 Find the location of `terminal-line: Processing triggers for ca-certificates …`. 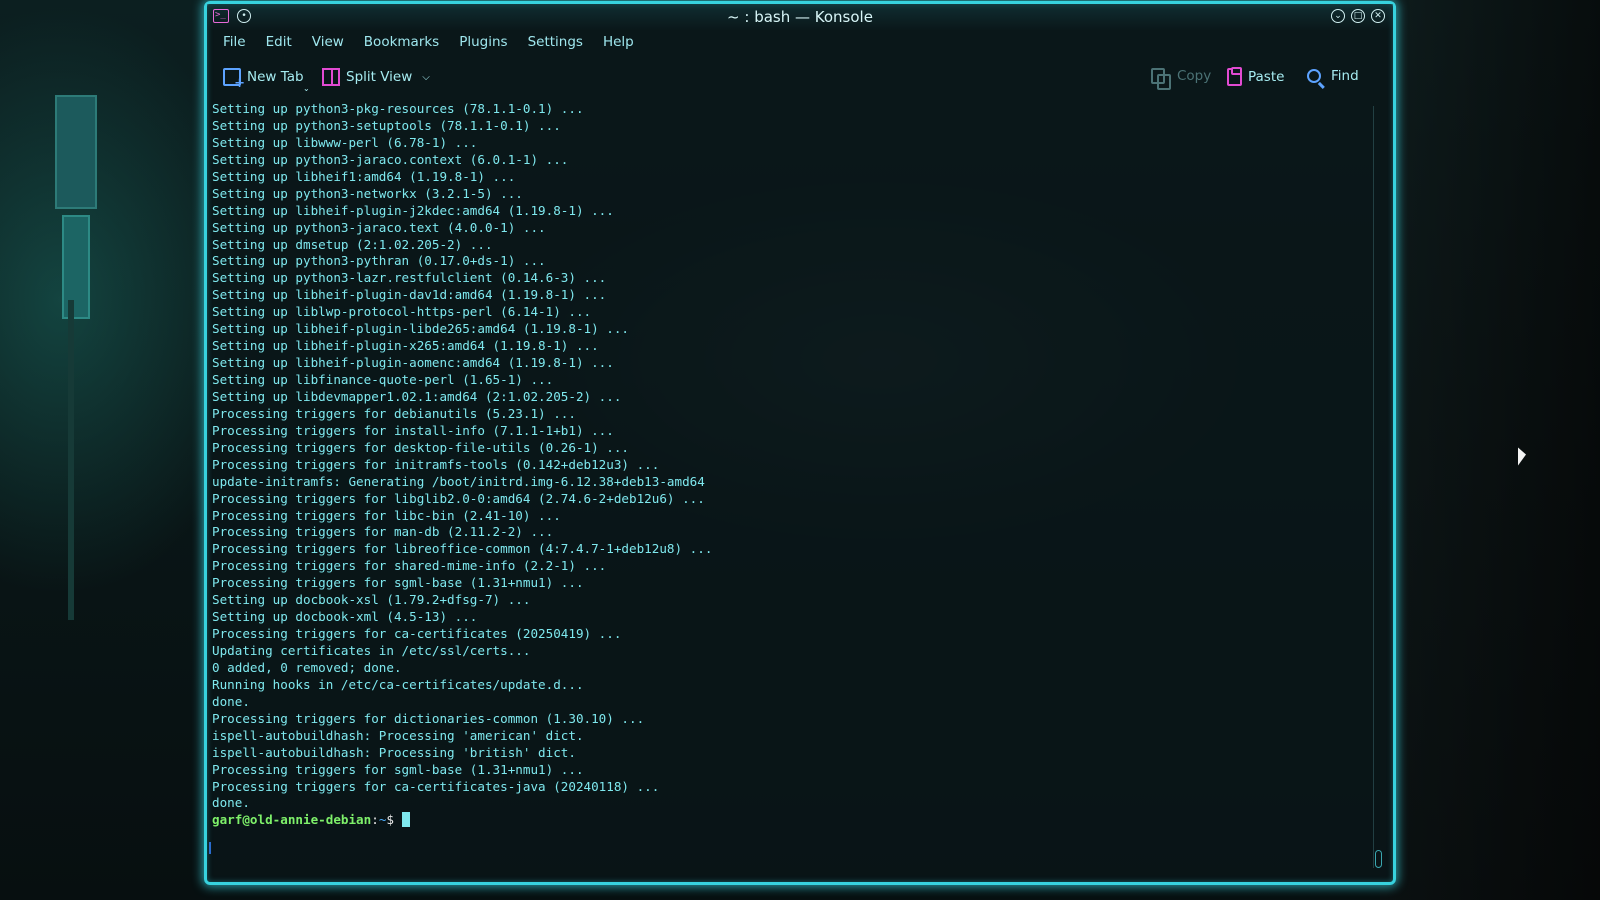

terminal-line: Processing triggers for ca-certificates … is located at coordinates (417, 634).